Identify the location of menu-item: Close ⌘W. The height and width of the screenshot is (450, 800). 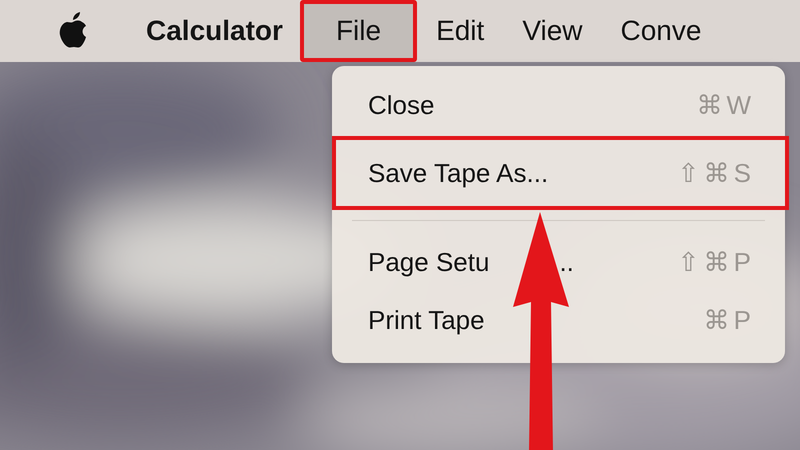
(558, 105).